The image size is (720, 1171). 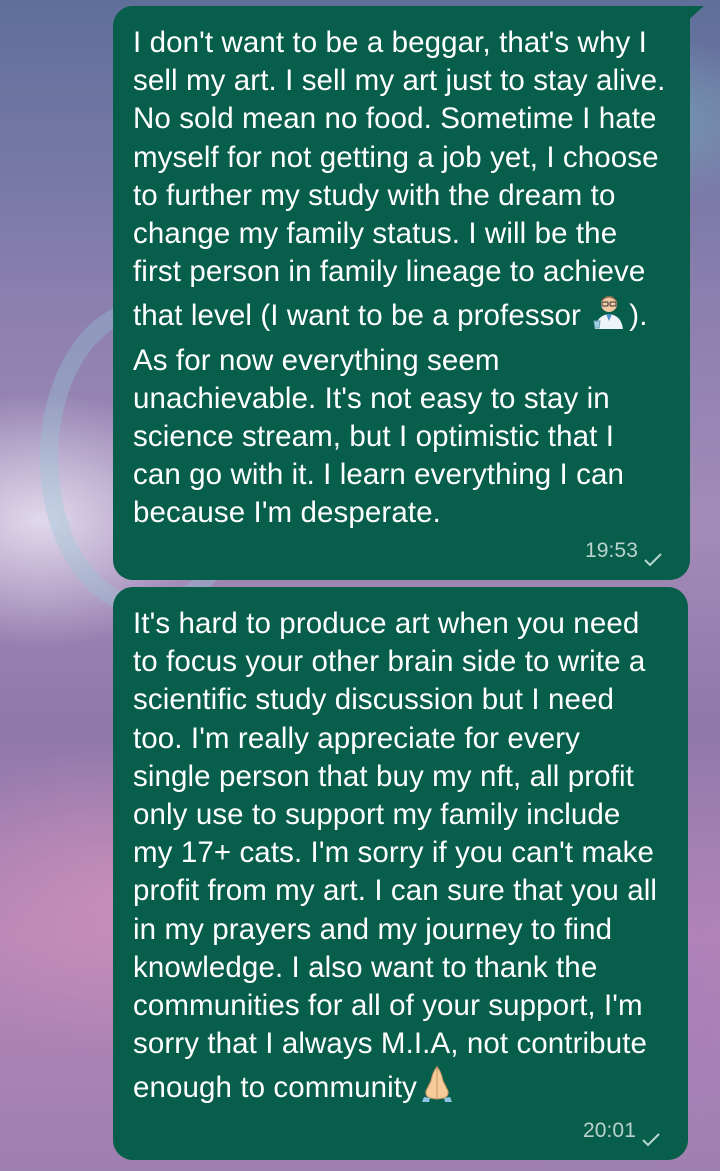 I want to click on folded-hands-emoji, so click(x=437, y=1088).